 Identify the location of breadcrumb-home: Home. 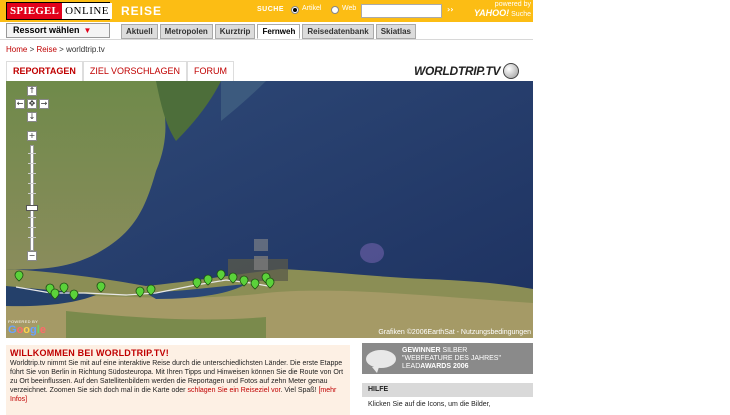
(16, 49).